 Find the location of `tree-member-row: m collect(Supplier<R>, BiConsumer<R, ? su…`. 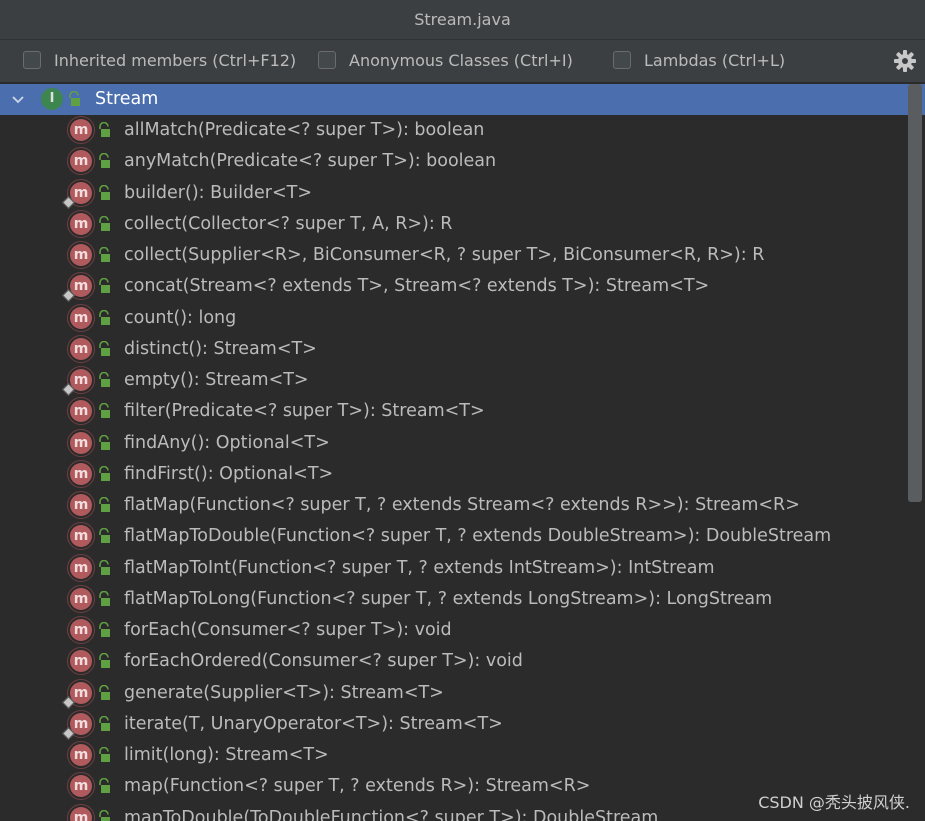

tree-member-row: m collect(Supplier<R>, BiConsumer<R, ? su… is located at coordinates (462, 255).